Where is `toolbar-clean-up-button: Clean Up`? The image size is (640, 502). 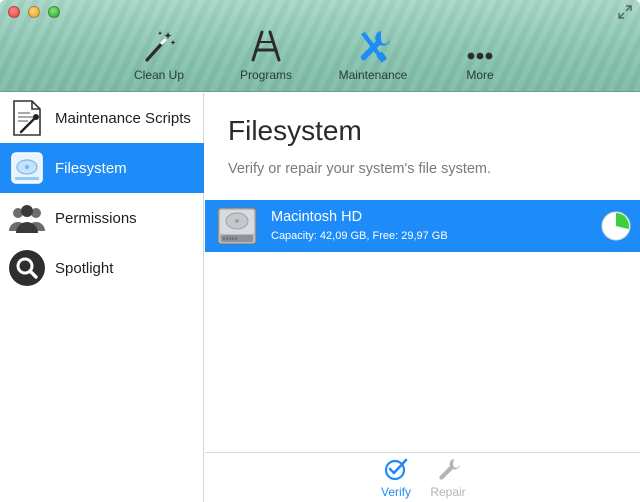 toolbar-clean-up-button: Clean Up is located at coordinates (159, 55).